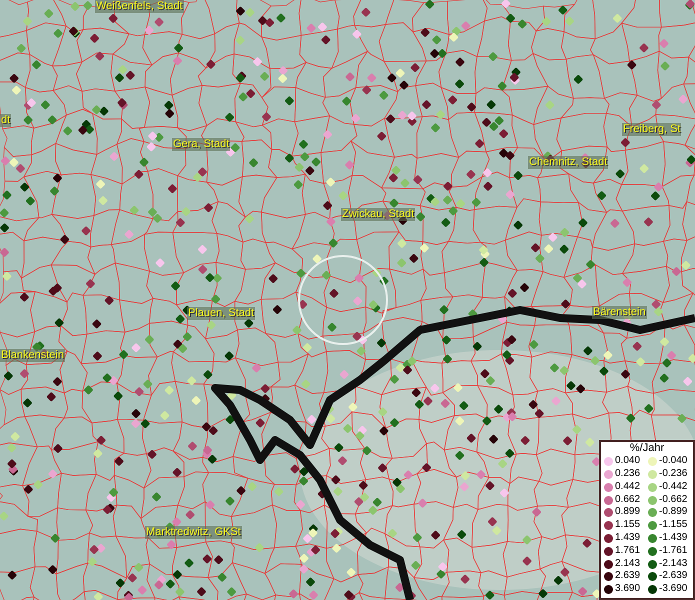 This screenshot has height=600, width=695. Describe the element at coordinates (628, 500) in the screenshot. I see `legend-value: 0.662` at that location.